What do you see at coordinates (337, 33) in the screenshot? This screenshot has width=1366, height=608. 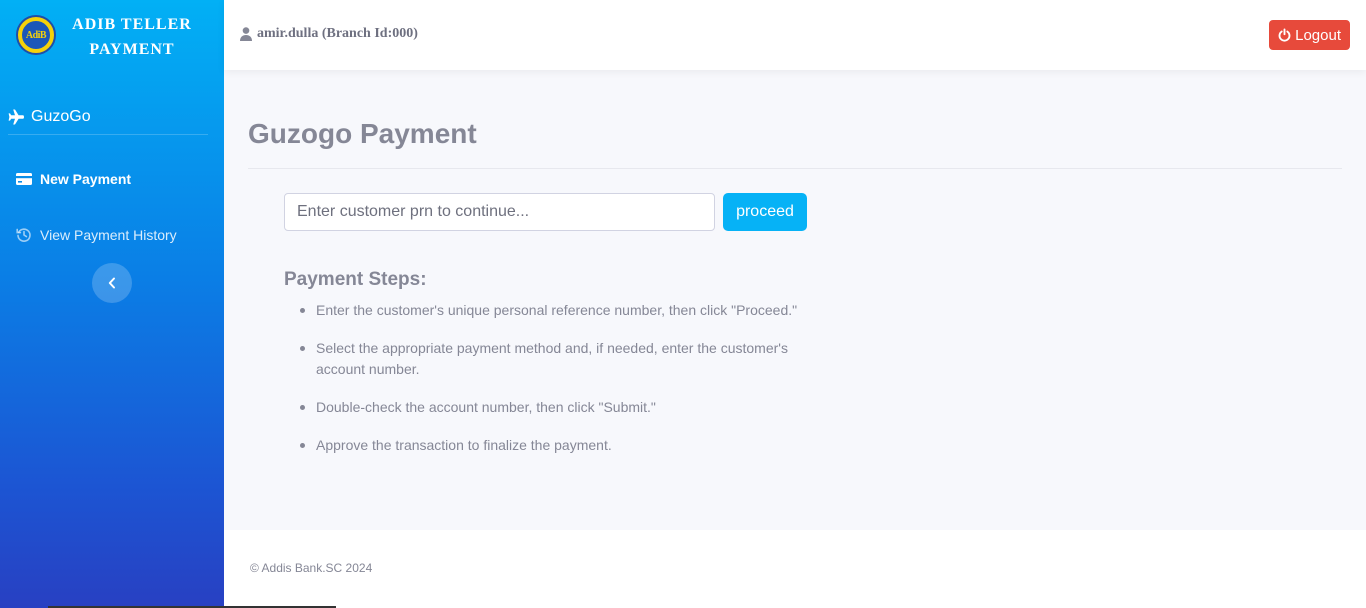 I see `user-name: amir.dulla (Branch Id:000)` at bounding box center [337, 33].